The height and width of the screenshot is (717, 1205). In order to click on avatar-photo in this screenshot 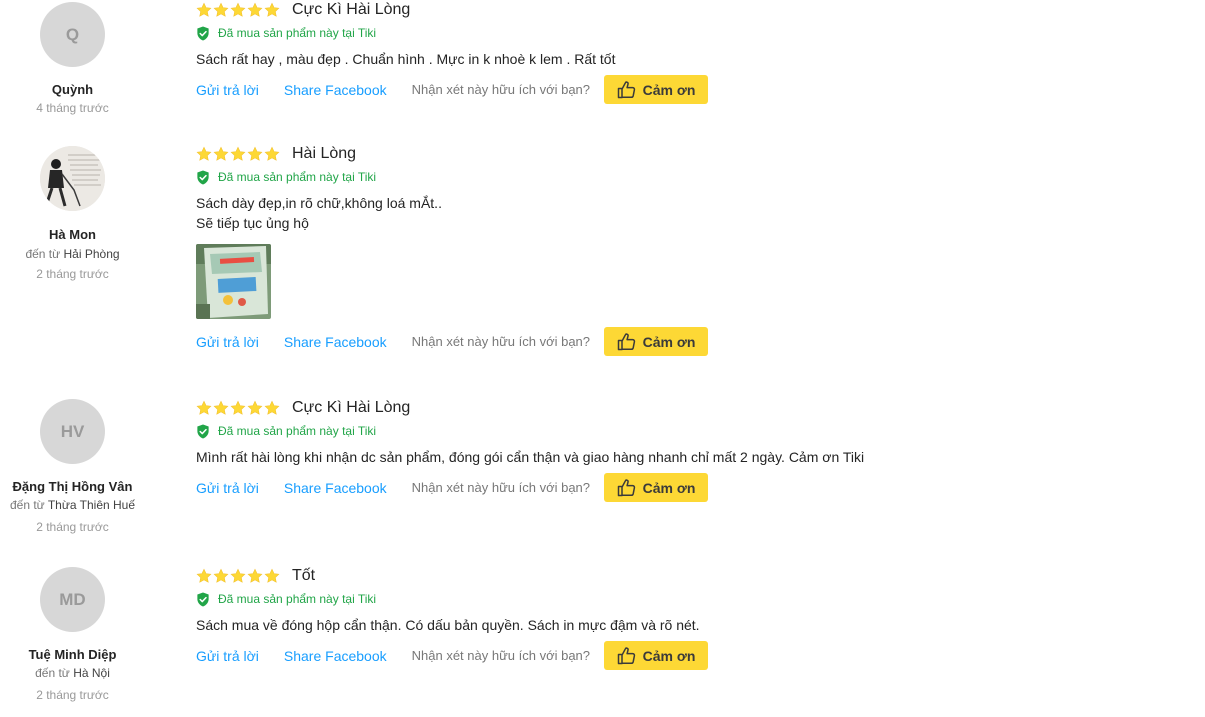, I will do `click(72, 178)`.